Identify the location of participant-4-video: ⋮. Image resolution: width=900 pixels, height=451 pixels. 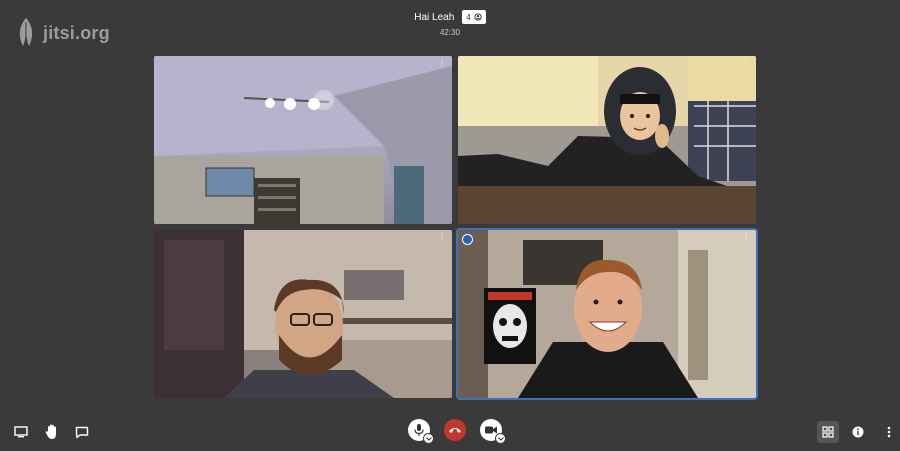
(607, 314).